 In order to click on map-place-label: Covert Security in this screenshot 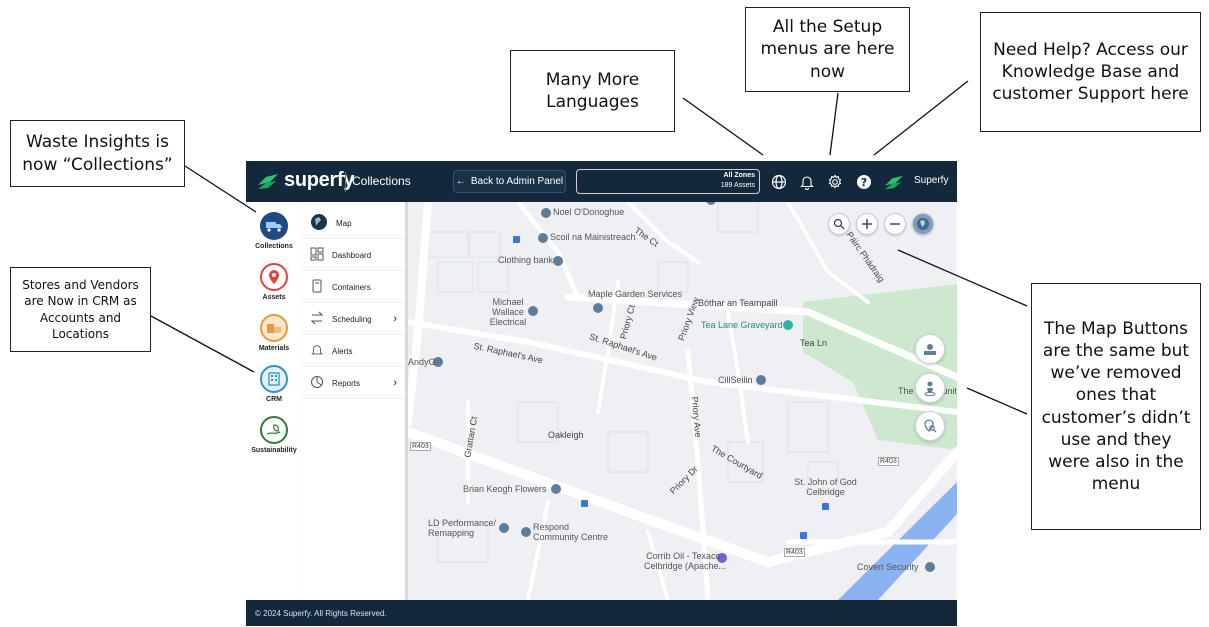, I will do `click(888, 567)`.